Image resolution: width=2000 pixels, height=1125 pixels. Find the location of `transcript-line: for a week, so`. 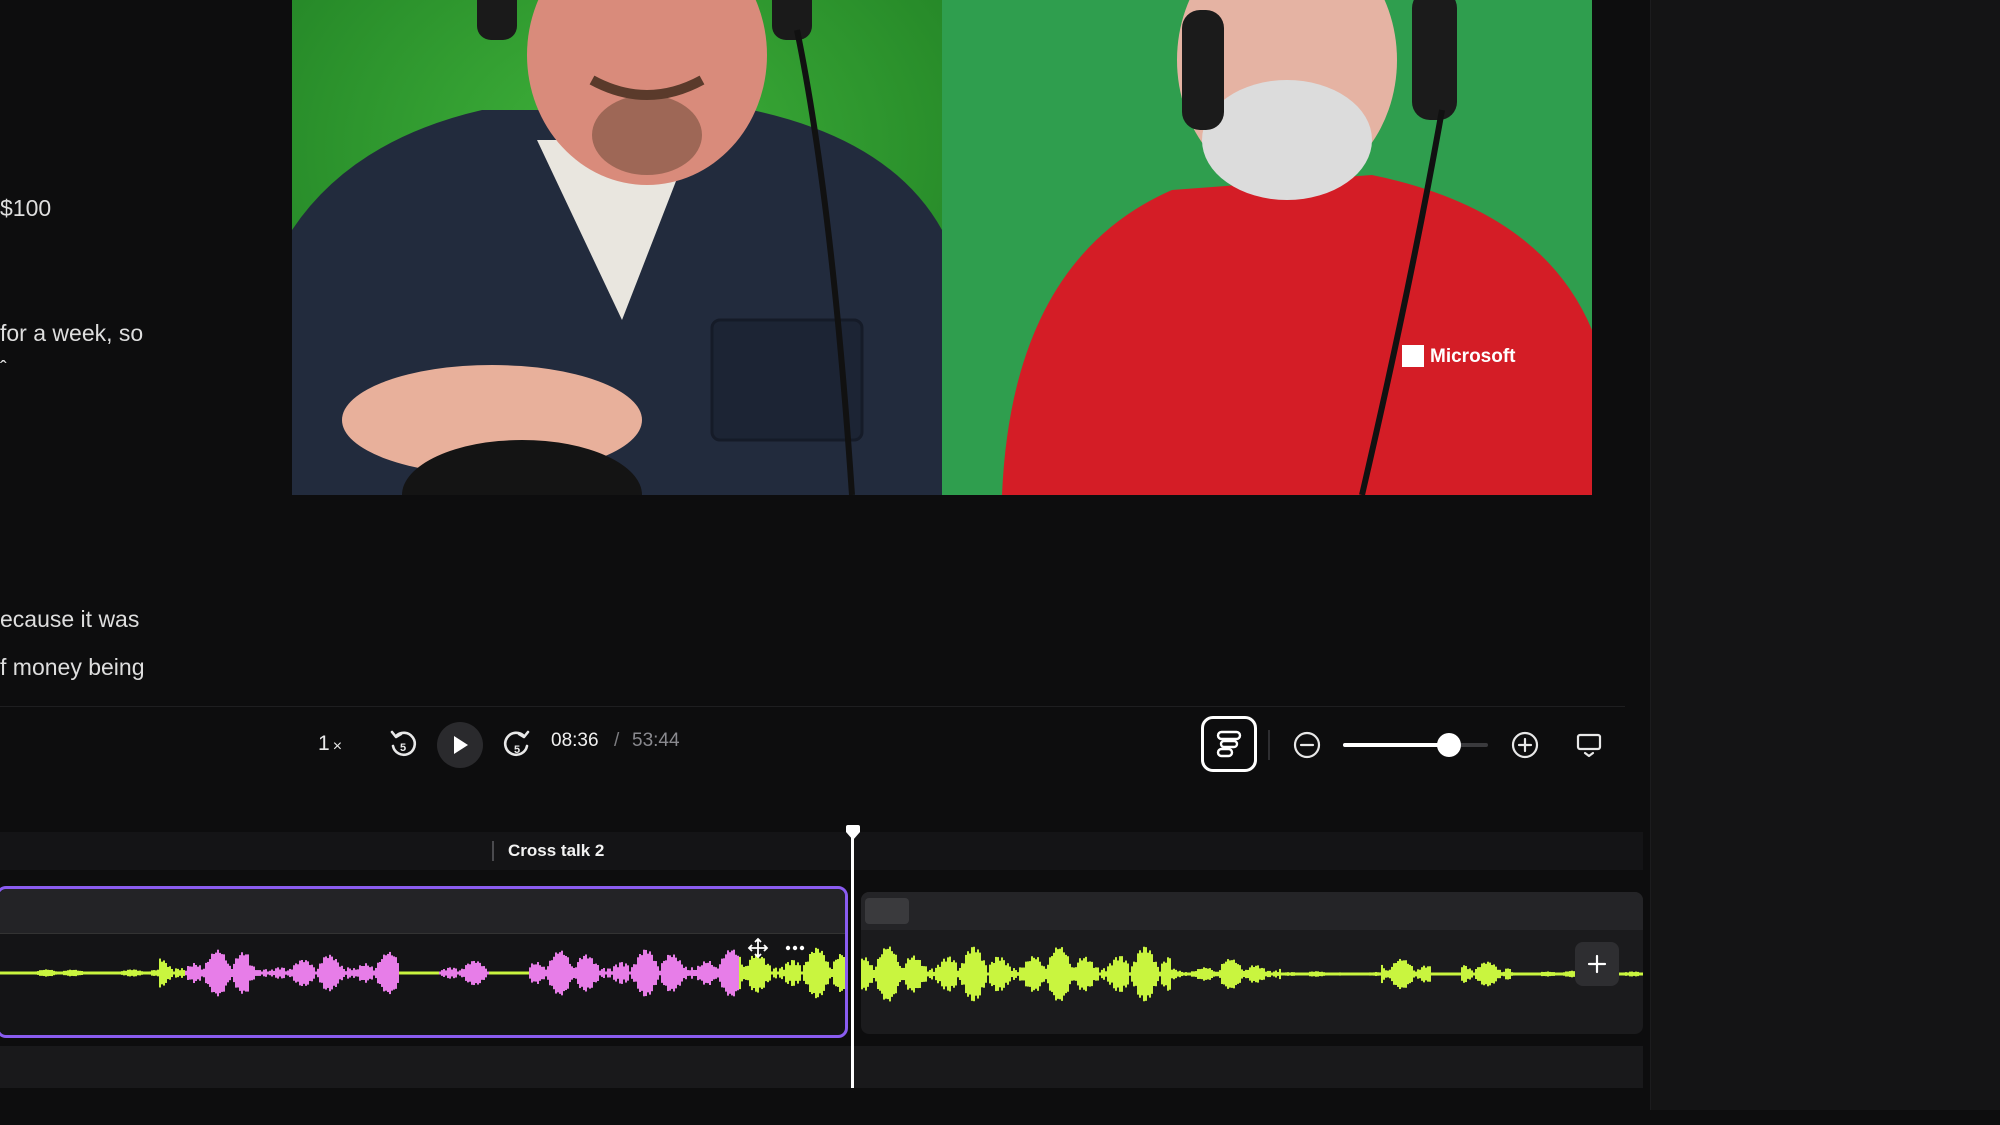

transcript-line: for a week, so is located at coordinates (71, 333).